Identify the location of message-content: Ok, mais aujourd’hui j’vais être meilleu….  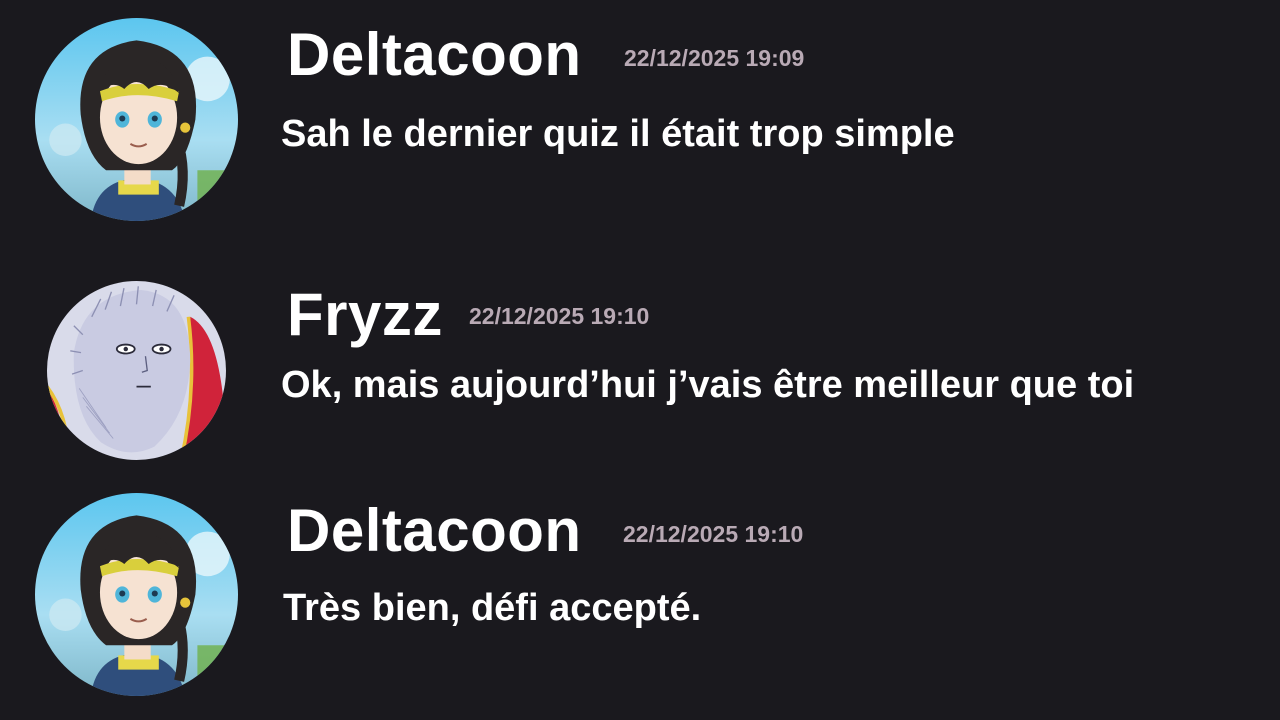
(708, 385).